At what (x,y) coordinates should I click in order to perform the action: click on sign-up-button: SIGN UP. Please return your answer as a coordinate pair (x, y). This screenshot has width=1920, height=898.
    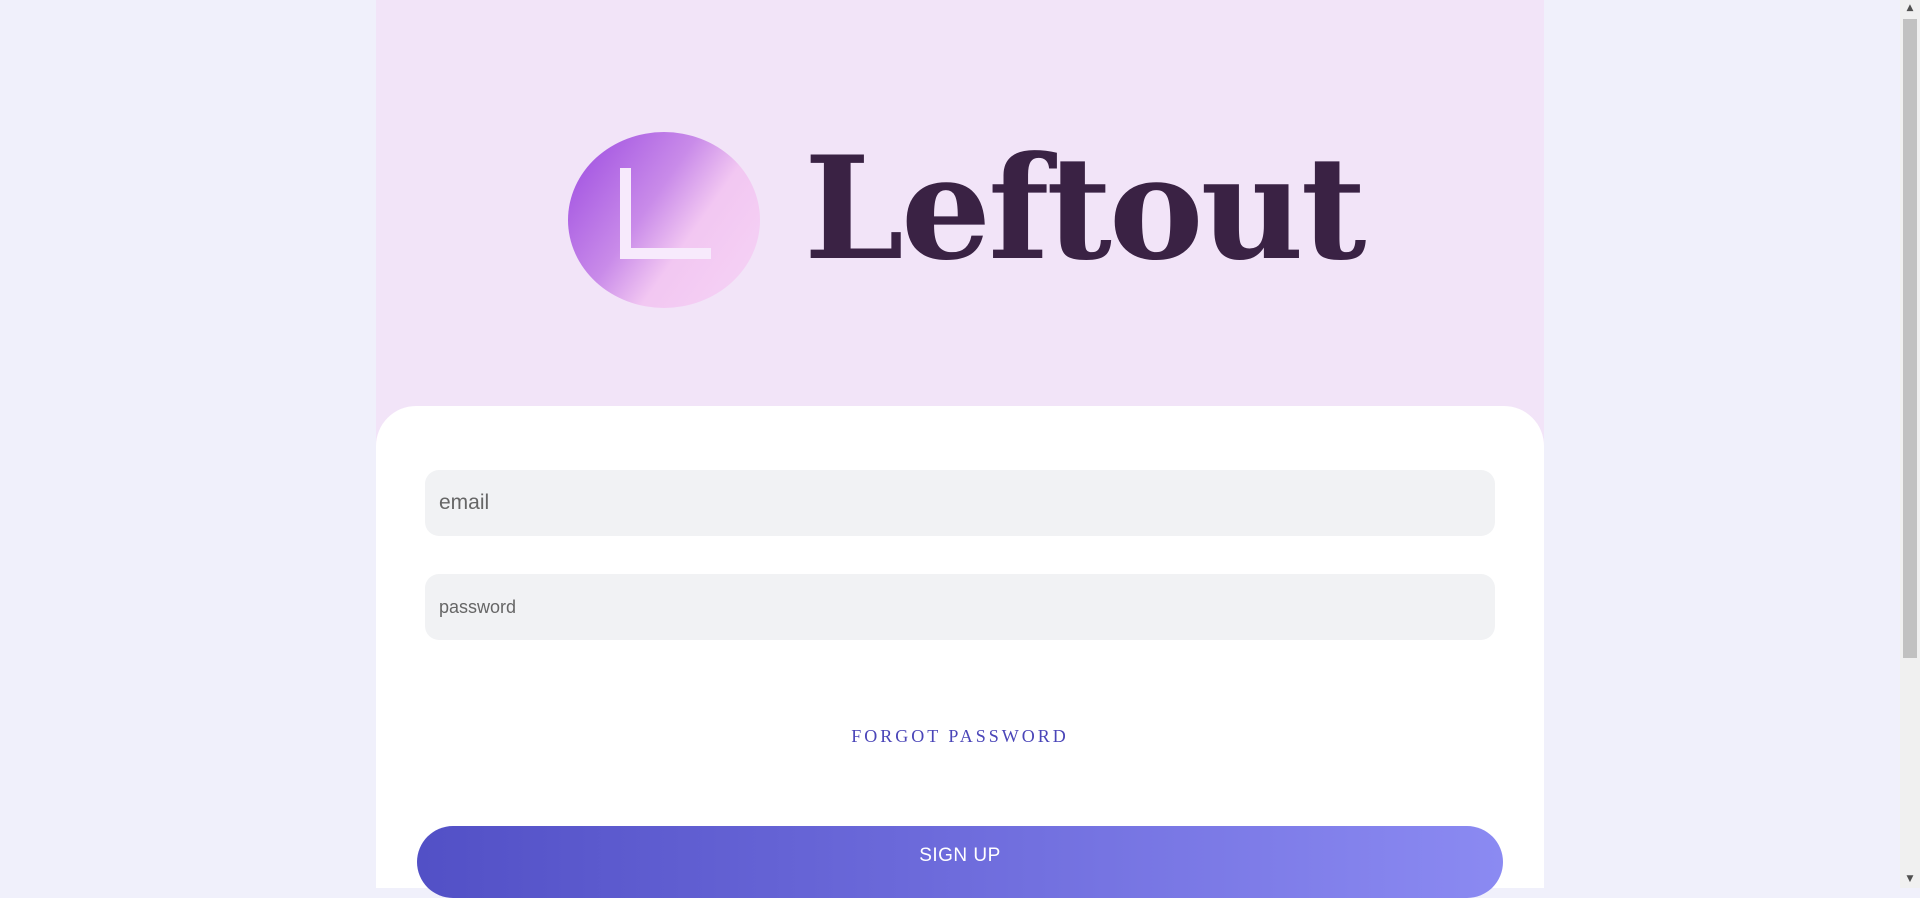
    Looking at the image, I should click on (960, 862).